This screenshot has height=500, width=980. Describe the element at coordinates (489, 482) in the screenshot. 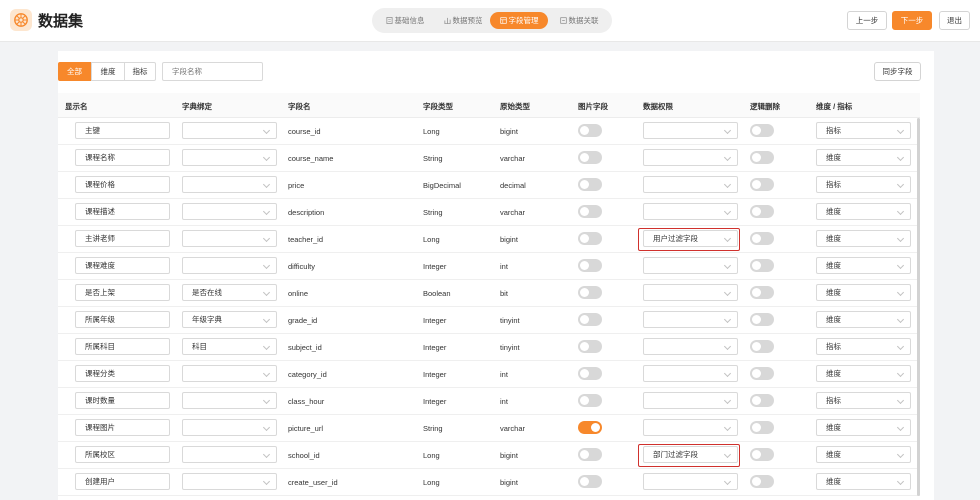

I see `table-row: 创建用户 create_user_id Long bigint 维度` at that location.